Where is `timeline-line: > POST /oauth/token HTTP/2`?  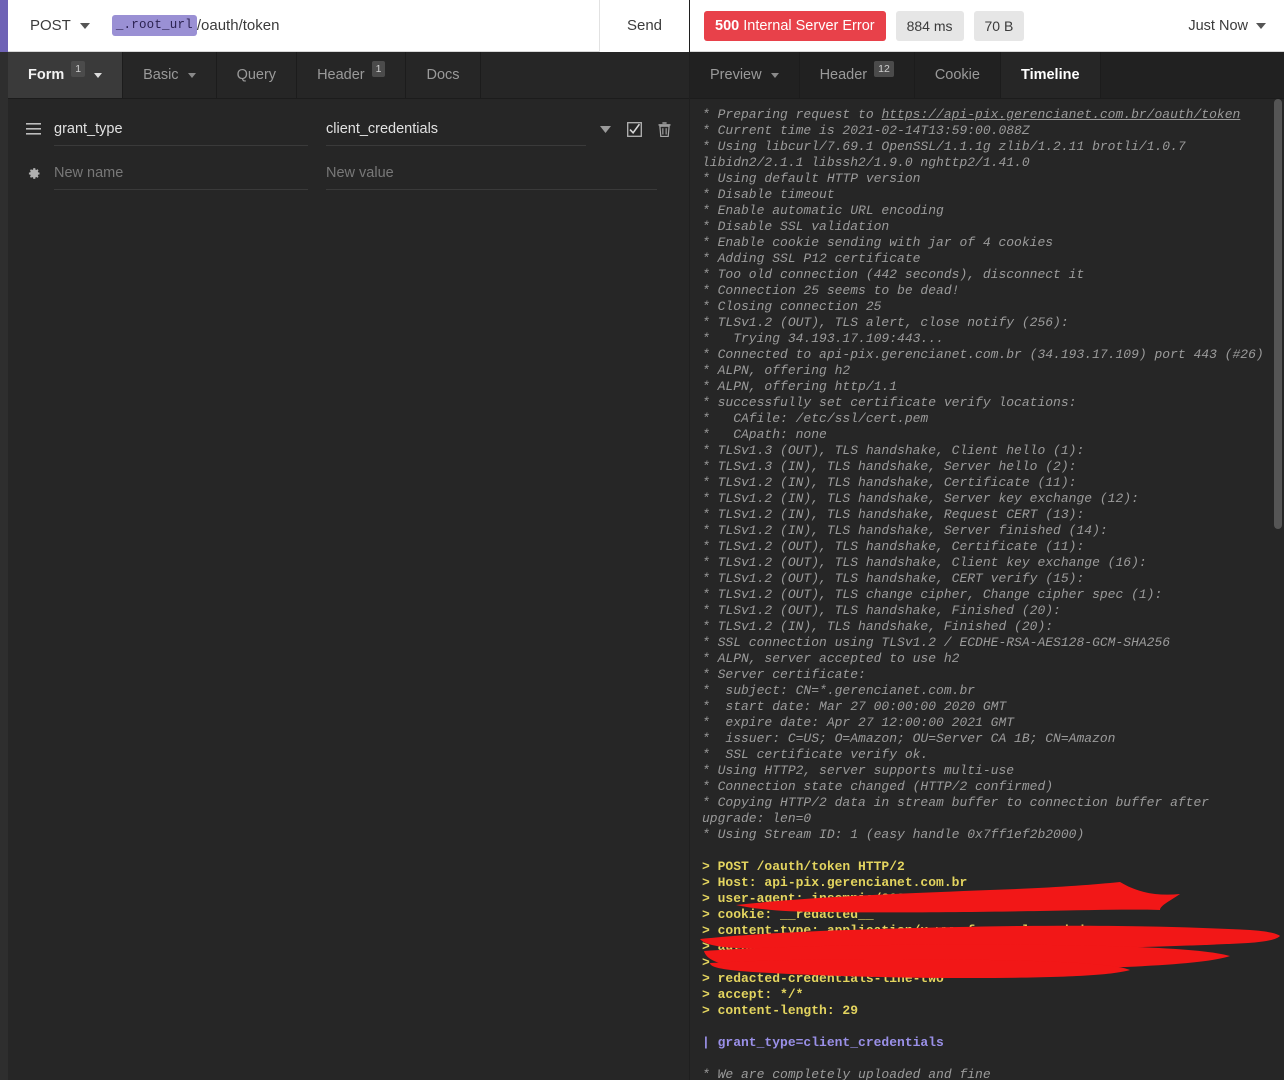 timeline-line: > POST /oauth/token HTTP/2 is located at coordinates (803, 866).